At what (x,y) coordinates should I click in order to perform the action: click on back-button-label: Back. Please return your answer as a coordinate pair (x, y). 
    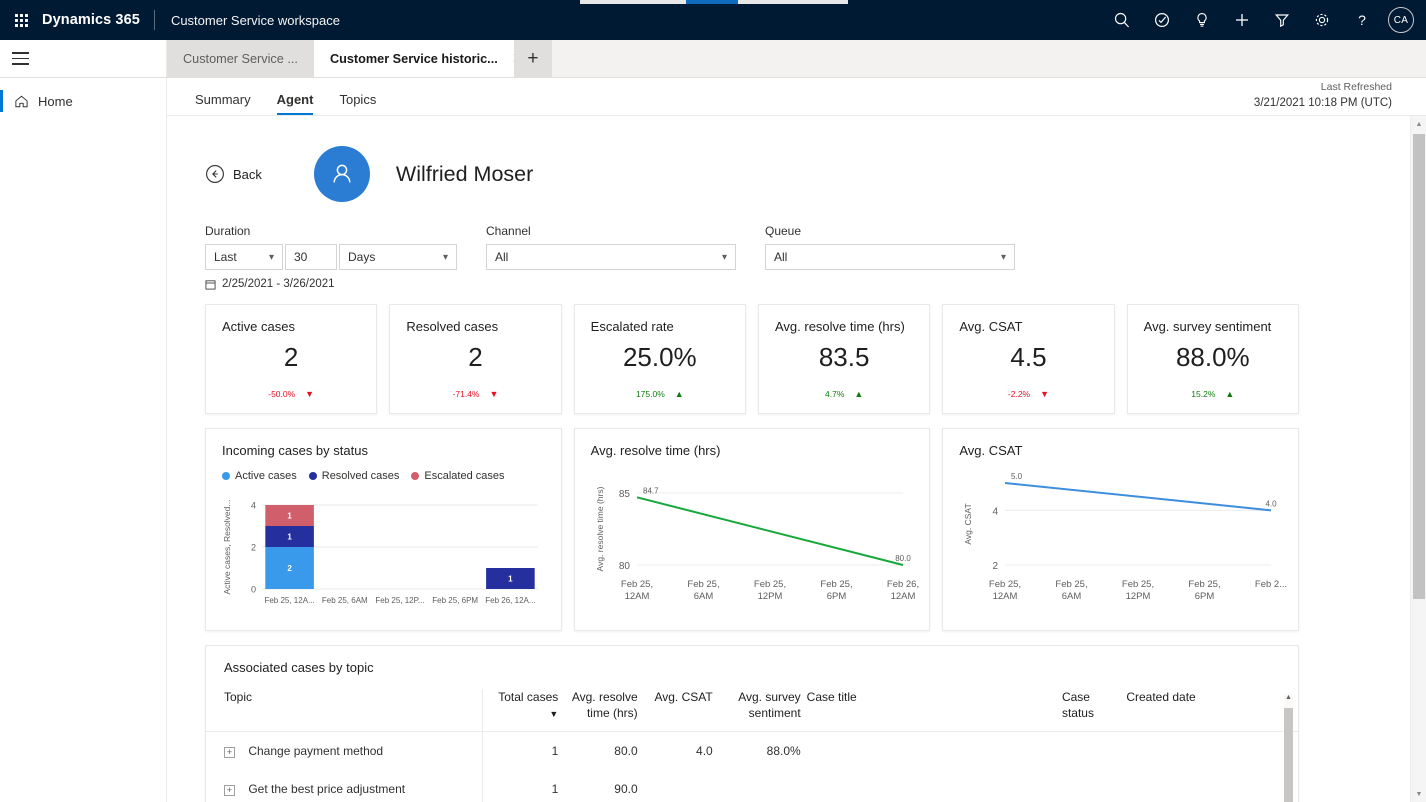
    Looking at the image, I should click on (247, 174).